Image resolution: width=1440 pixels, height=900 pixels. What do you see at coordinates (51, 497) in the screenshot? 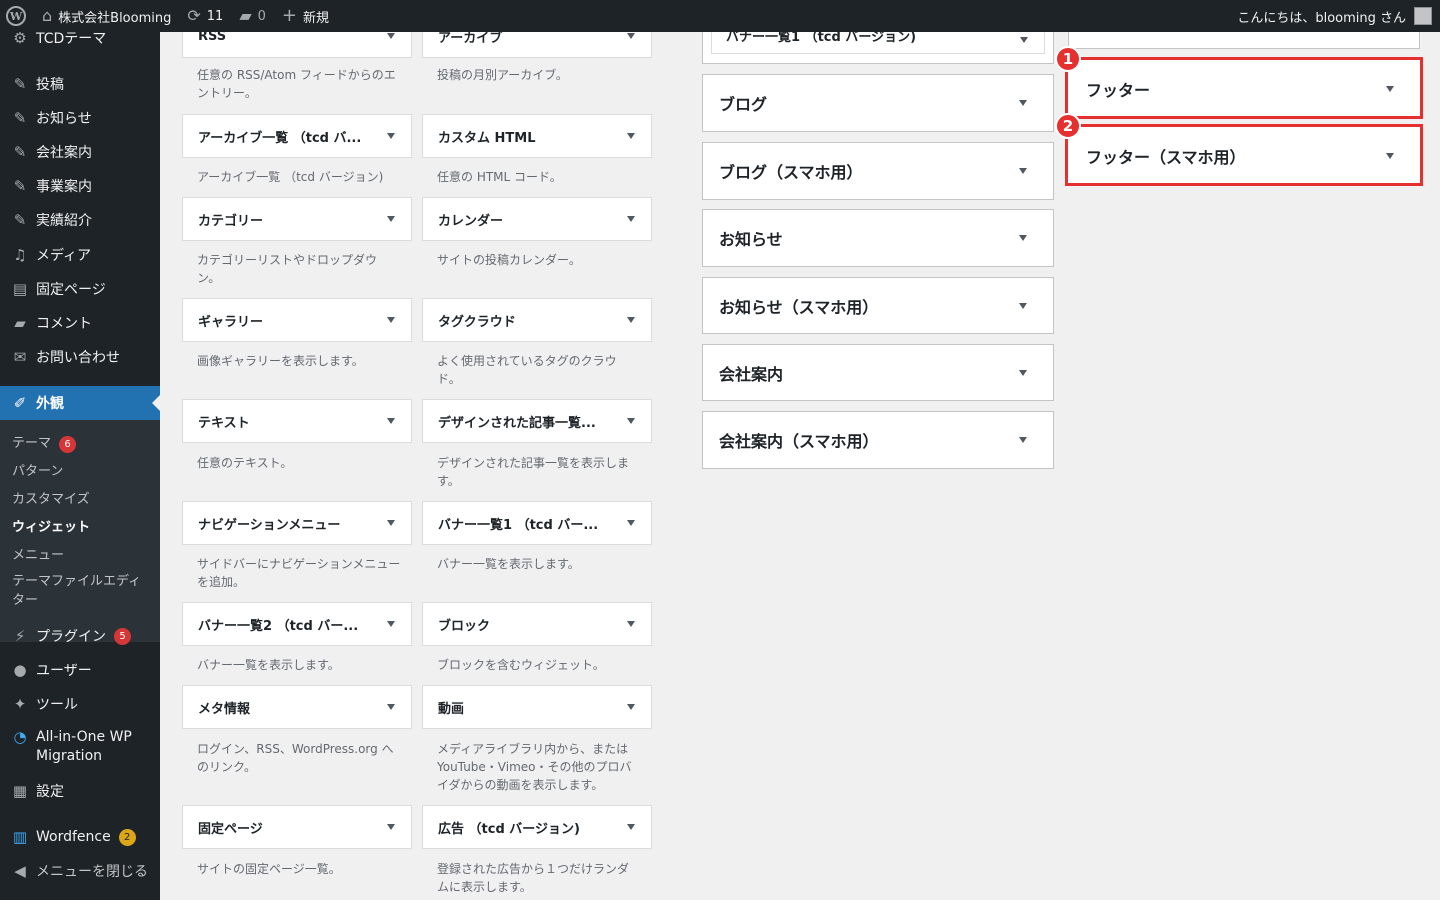
I see `submenu-customize: カスタマイズ` at bounding box center [51, 497].